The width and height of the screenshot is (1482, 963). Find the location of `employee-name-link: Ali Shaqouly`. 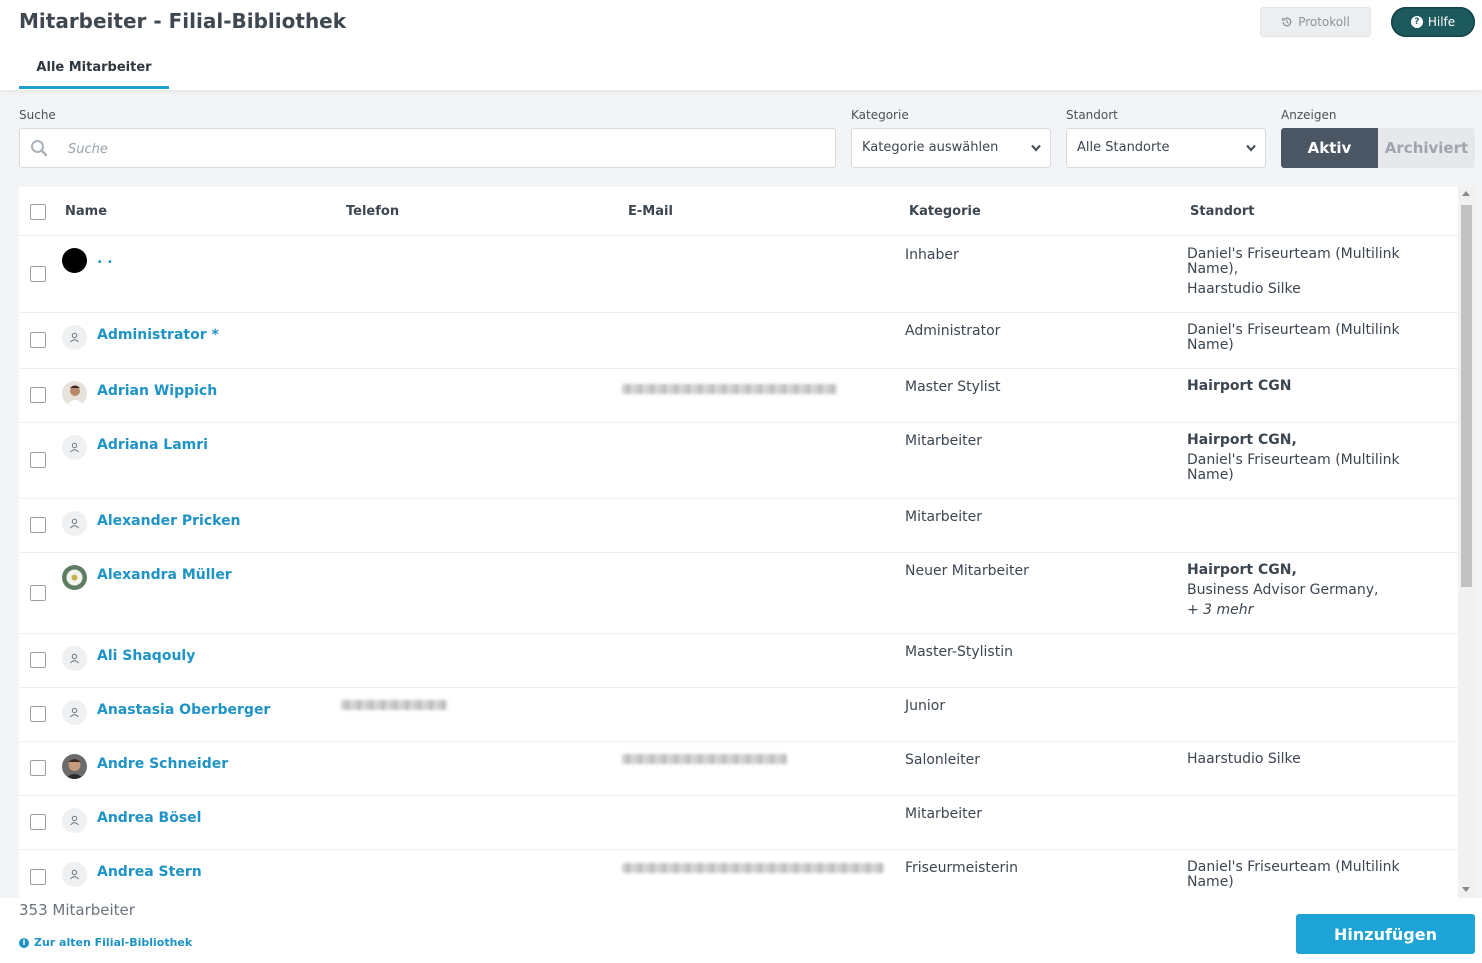

employee-name-link: Ali Shaqouly is located at coordinates (146, 656).